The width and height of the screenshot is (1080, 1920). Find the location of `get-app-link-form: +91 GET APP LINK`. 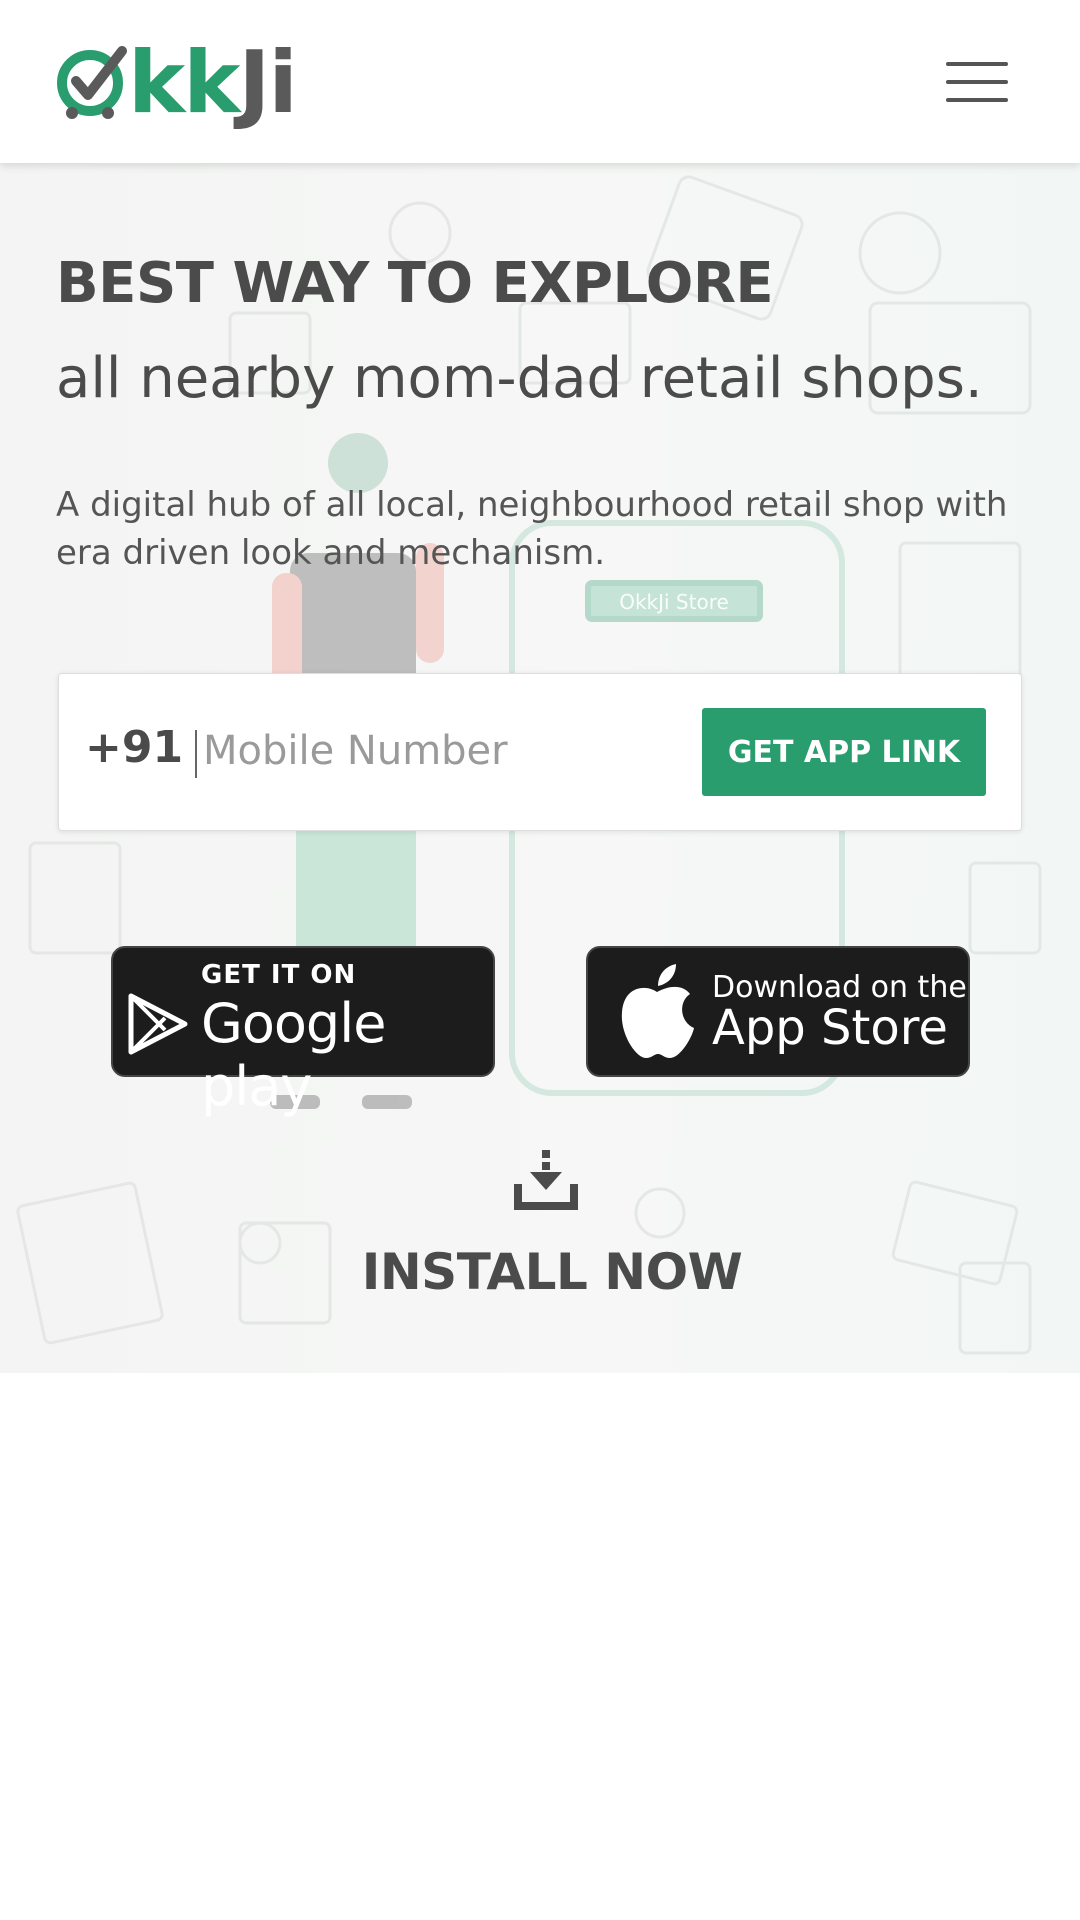

get-app-link-form: +91 GET APP LINK is located at coordinates (540, 752).